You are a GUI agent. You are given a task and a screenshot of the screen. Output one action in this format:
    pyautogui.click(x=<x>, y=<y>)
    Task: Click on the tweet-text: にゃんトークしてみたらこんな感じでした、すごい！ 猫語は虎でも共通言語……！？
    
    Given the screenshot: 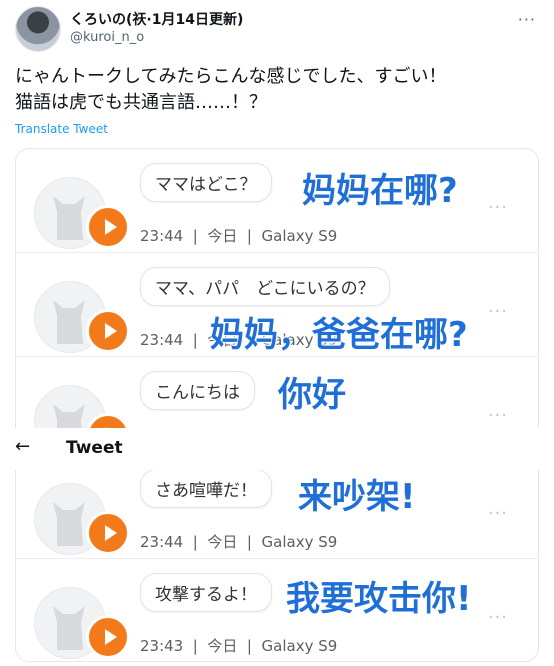 What is the action you would take?
    pyautogui.click(x=231, y=89)
    